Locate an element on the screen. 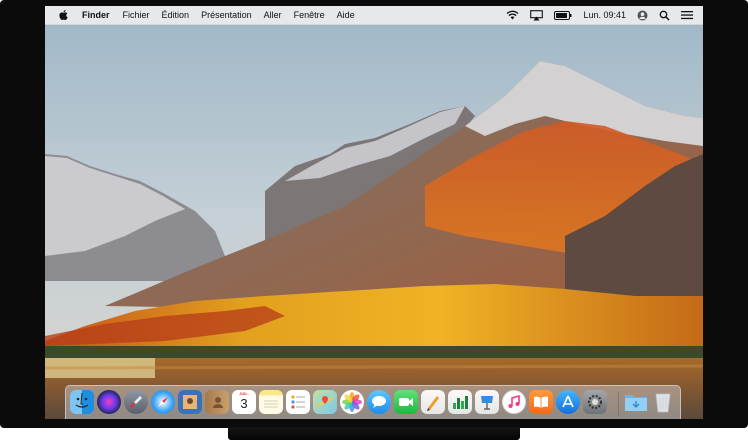  tv-stand is located at coordinates (374, 433).